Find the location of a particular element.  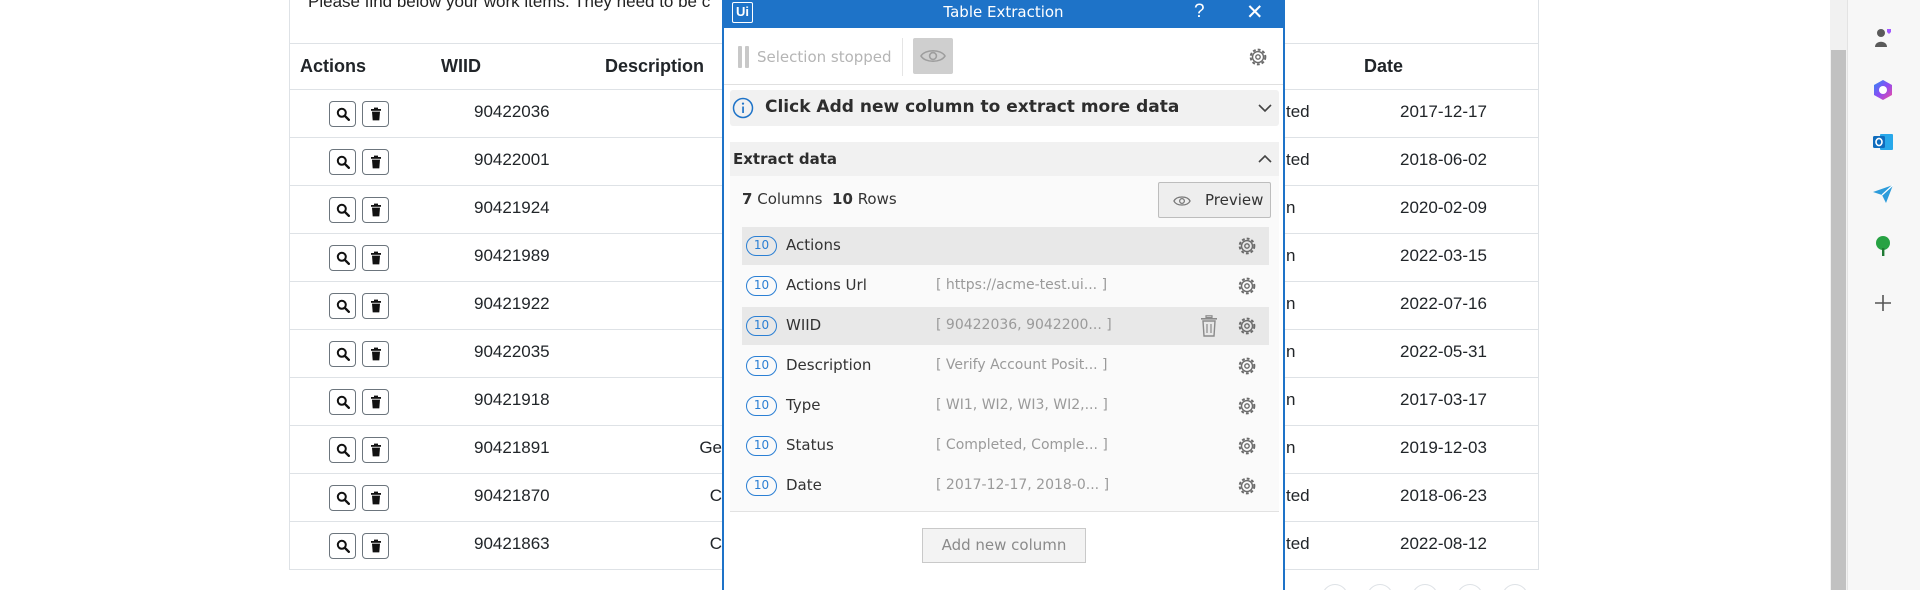

column-name: Date is located at coordinates (804, 485).